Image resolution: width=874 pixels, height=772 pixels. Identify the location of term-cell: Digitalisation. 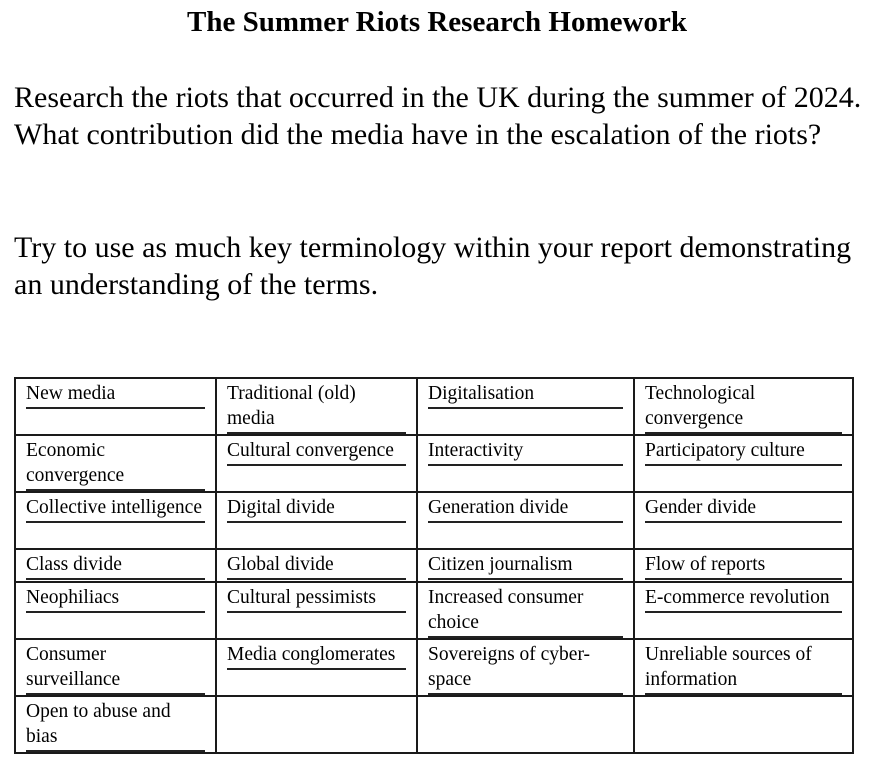
(525, 406).